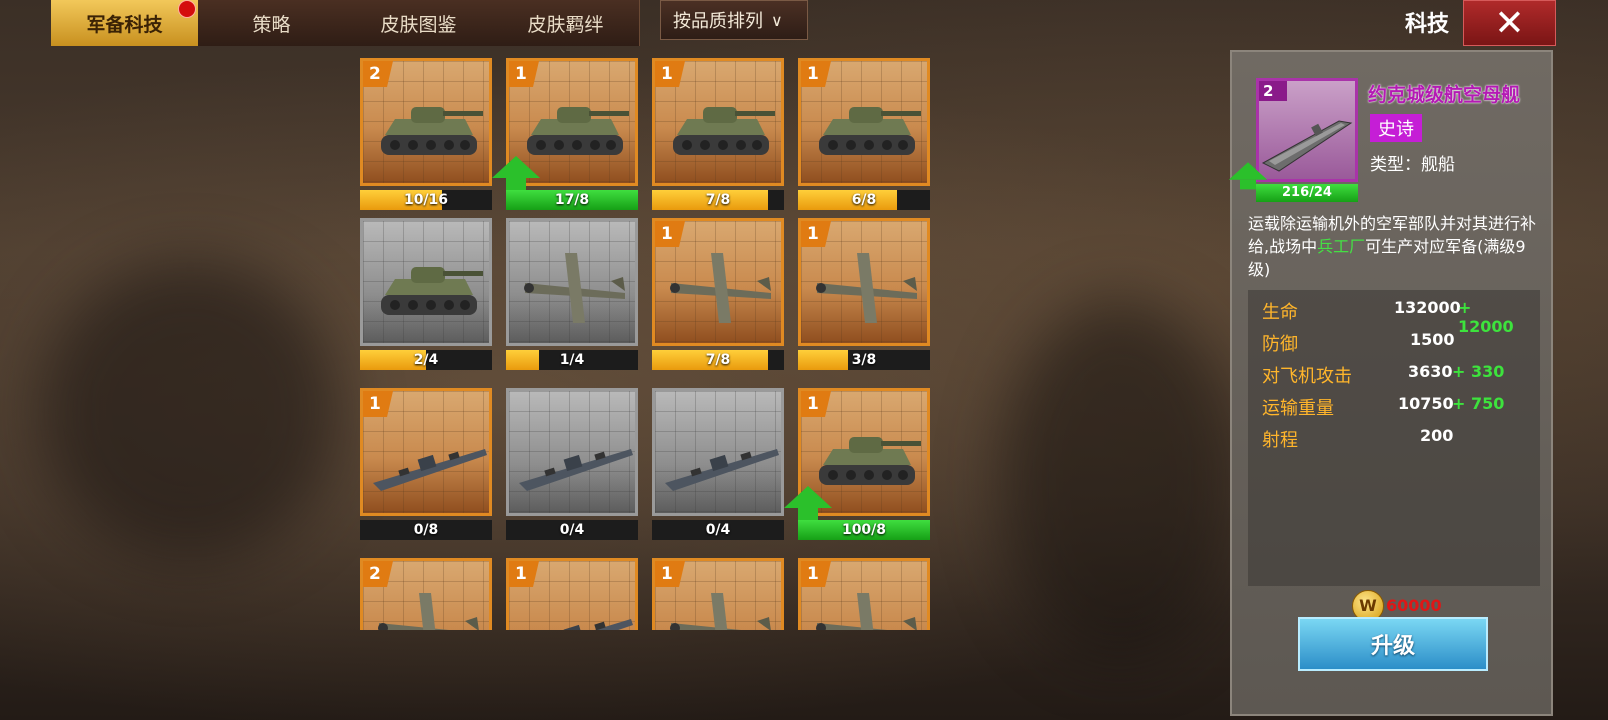 The image size is (1608, 720). I want to click on tab-skin-bonds: 皮肤羁绊, so click(566, 23).